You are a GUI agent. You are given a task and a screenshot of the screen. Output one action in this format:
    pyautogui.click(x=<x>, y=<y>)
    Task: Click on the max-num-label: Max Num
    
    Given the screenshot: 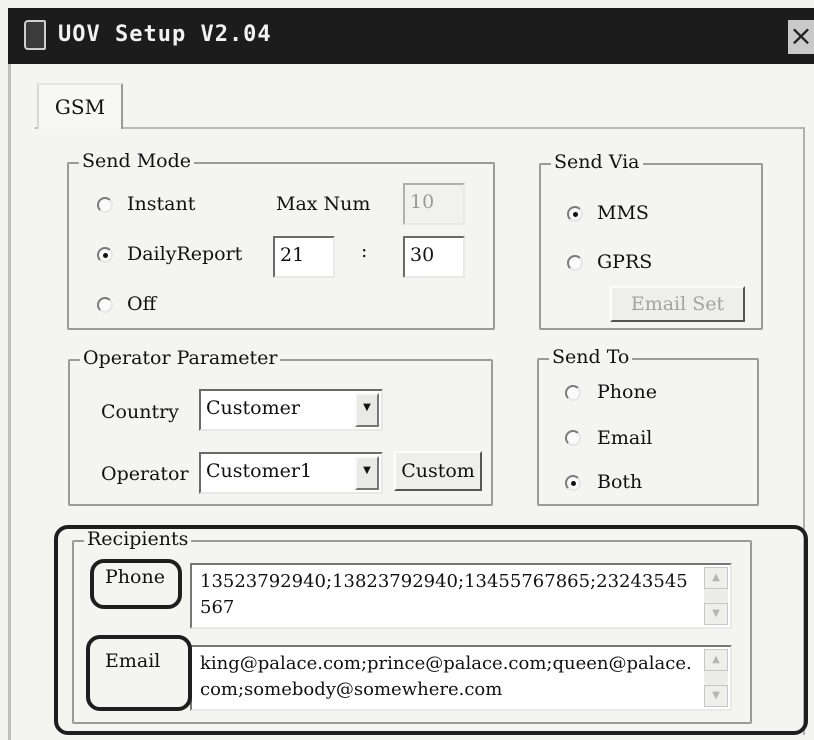 What is the action you would take?
    pyautogui.click(x=323, y=204)
    